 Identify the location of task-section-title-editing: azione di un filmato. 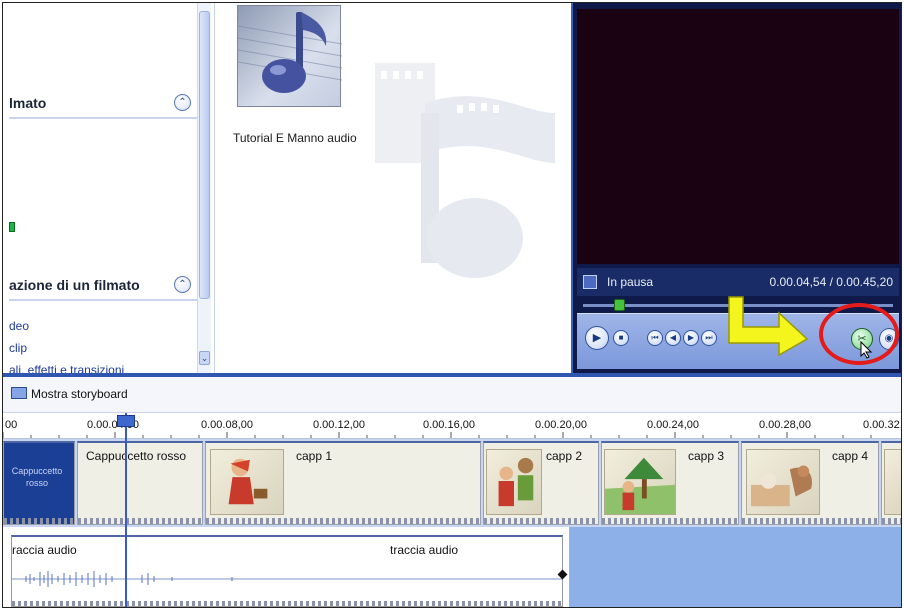
(74, 285).